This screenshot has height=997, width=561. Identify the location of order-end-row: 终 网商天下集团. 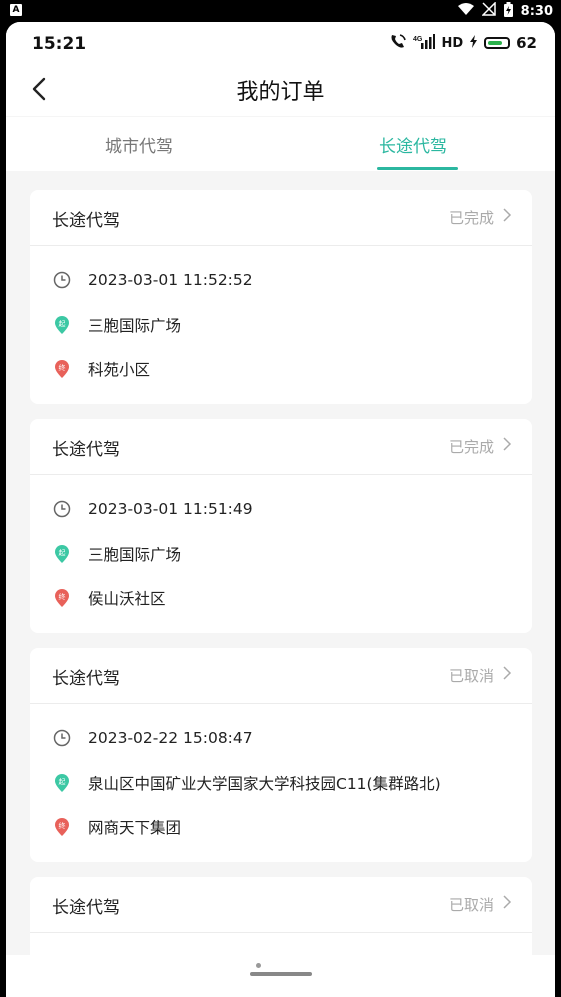
(116, 827).